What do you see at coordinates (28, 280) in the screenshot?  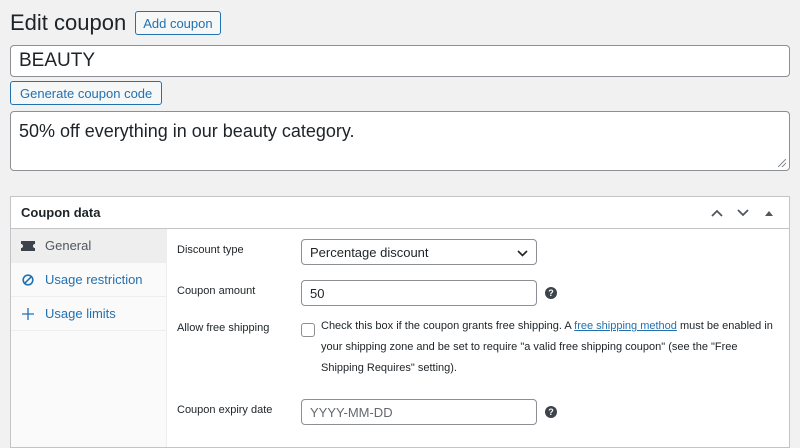 I see `no-entry-icon` at bounding box center [28, 280].